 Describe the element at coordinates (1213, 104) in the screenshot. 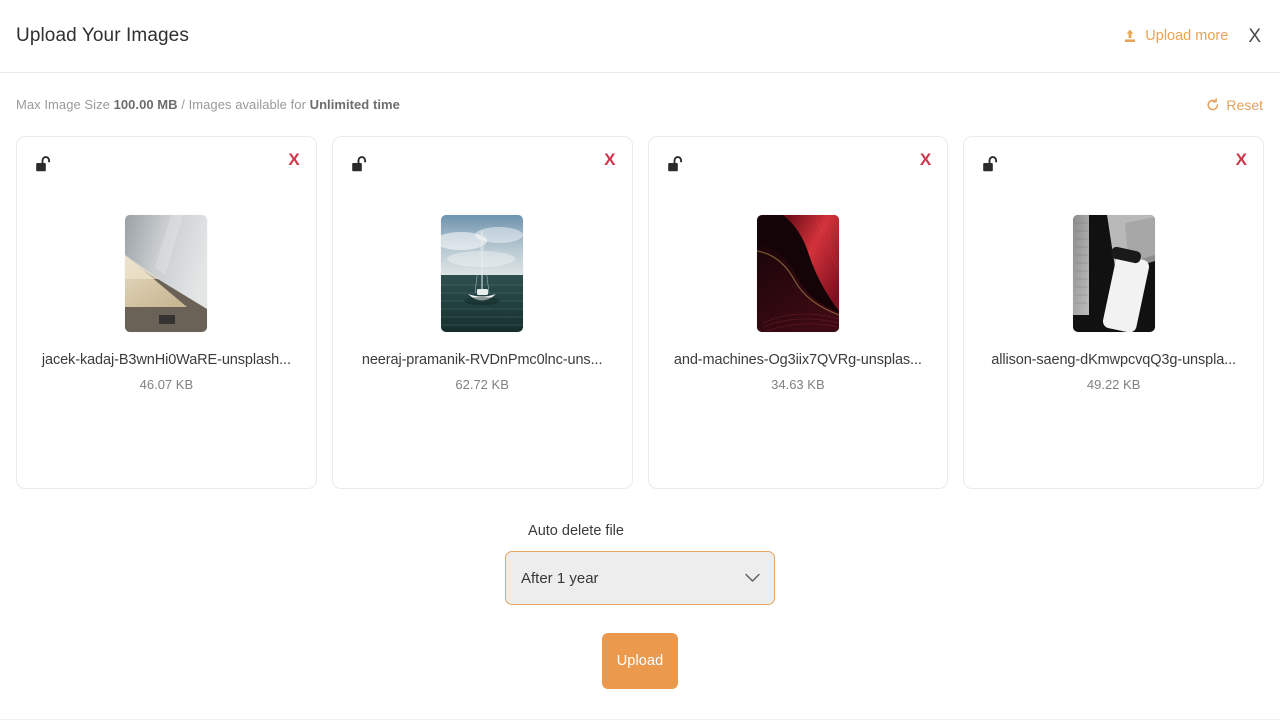

I see `refresh-icon` at that location.